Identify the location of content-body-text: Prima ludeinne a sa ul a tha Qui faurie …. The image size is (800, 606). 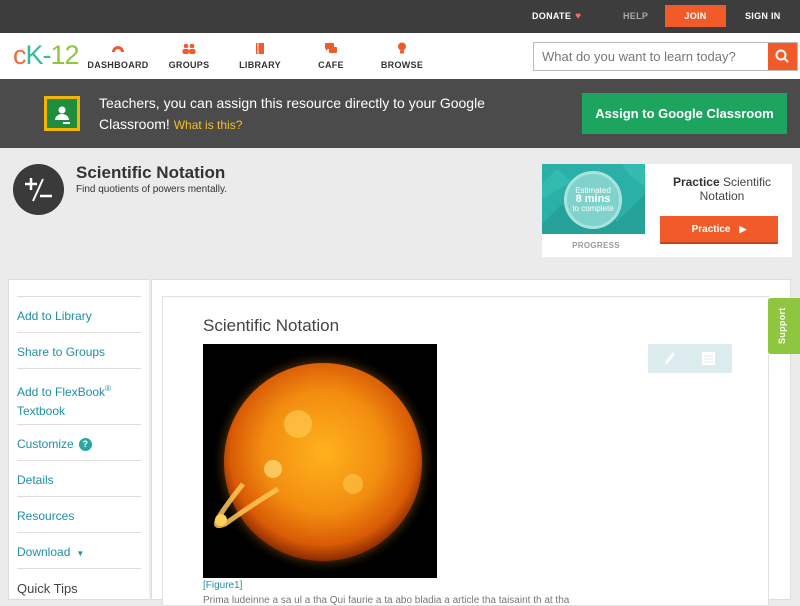
(386, 600).